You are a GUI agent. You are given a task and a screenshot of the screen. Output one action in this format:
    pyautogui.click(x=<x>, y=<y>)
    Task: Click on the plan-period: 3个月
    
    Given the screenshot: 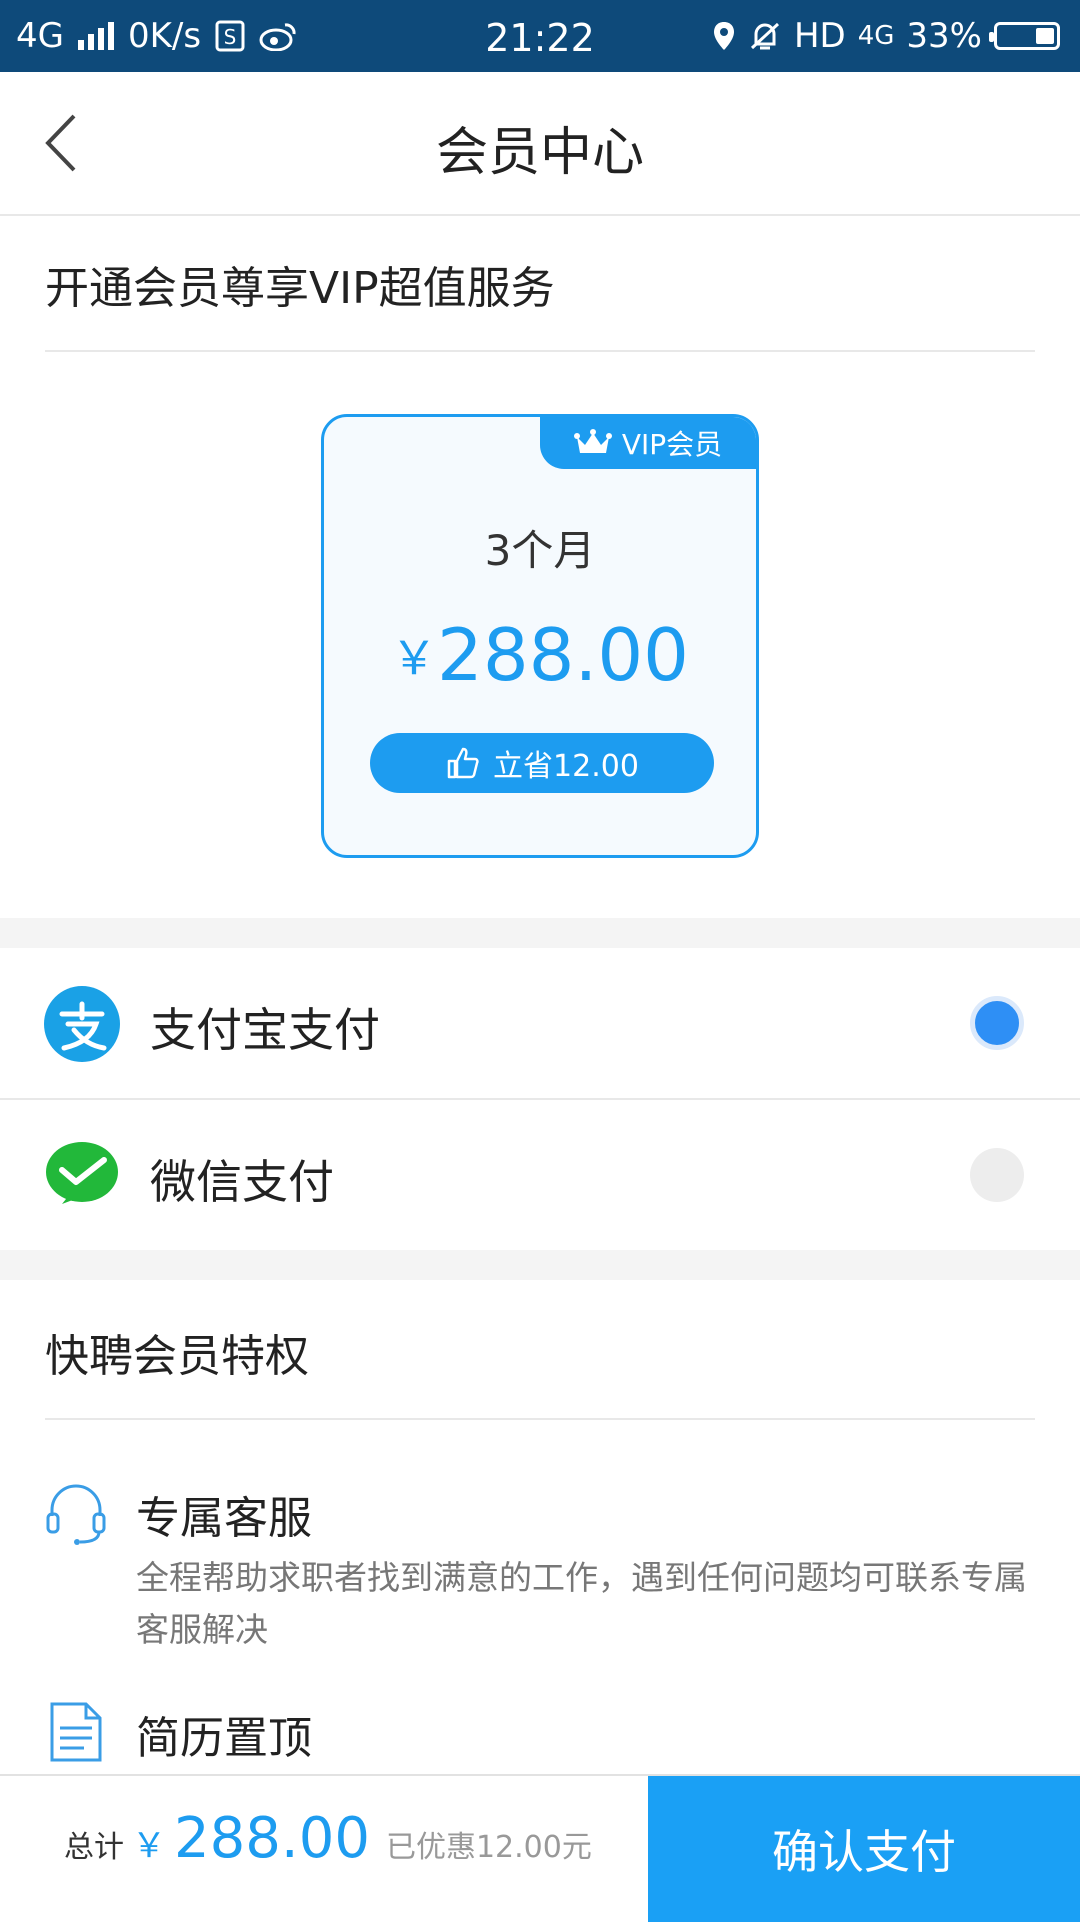 What is the action you would take?
    pyautogui.click(x=540, y=550)
    